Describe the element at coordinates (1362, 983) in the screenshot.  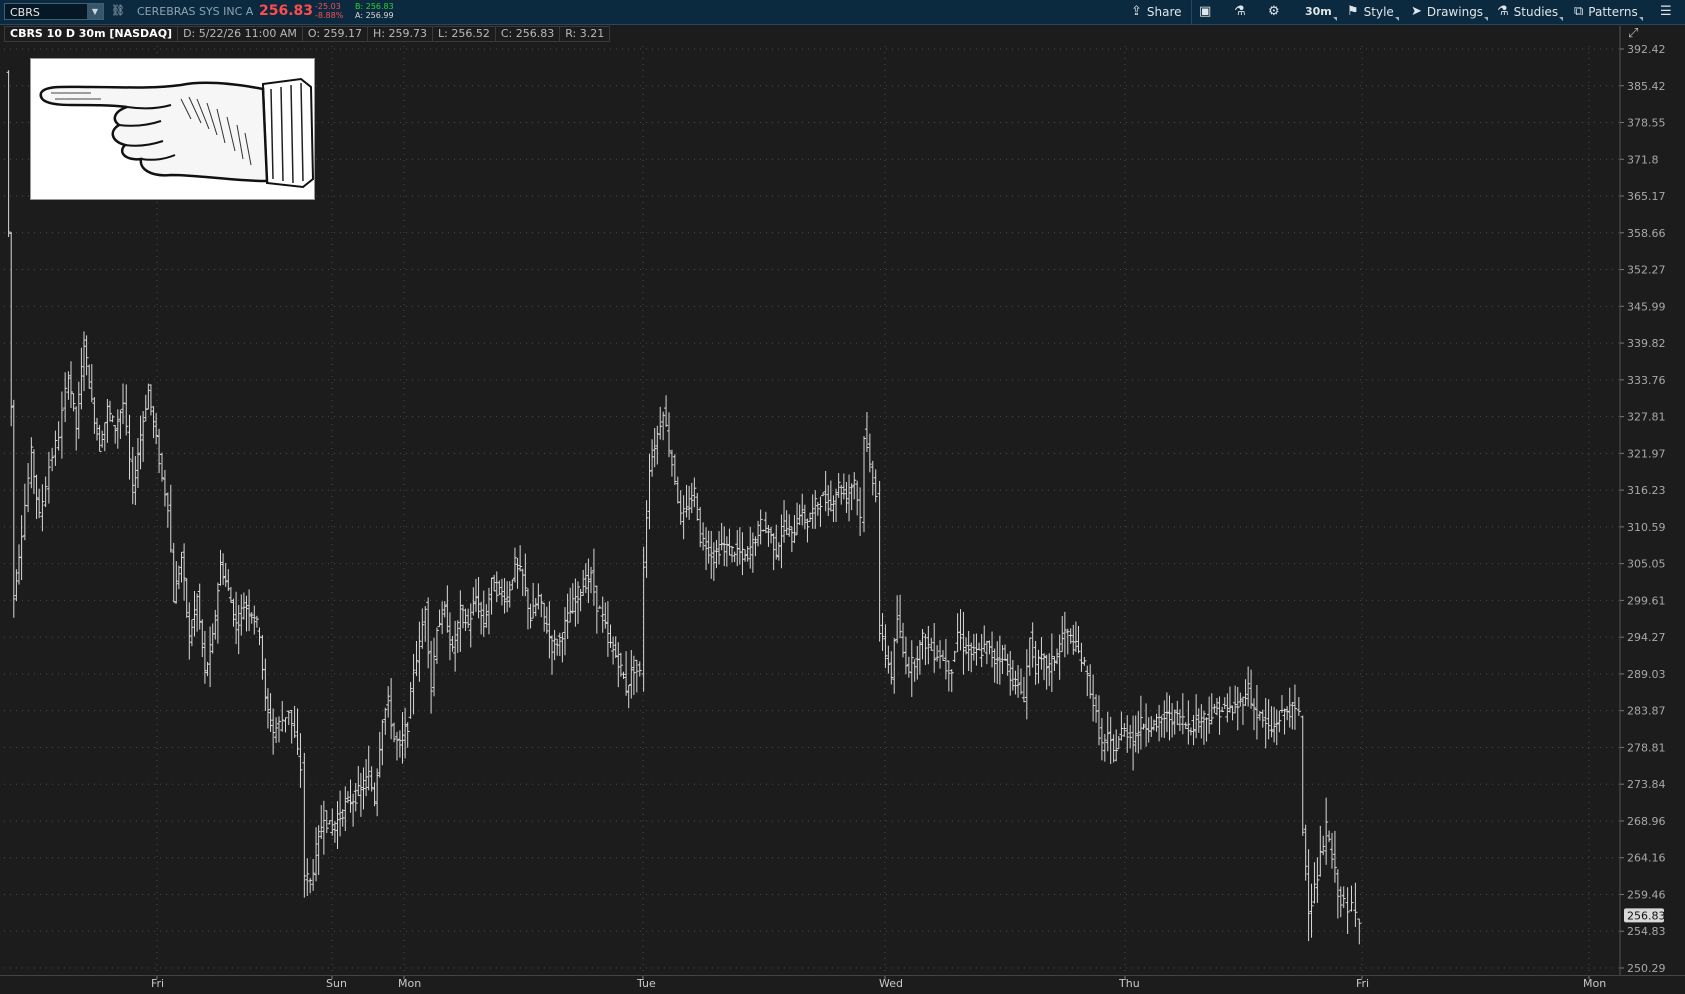
I see `x-tick-label: Fri` at that location.